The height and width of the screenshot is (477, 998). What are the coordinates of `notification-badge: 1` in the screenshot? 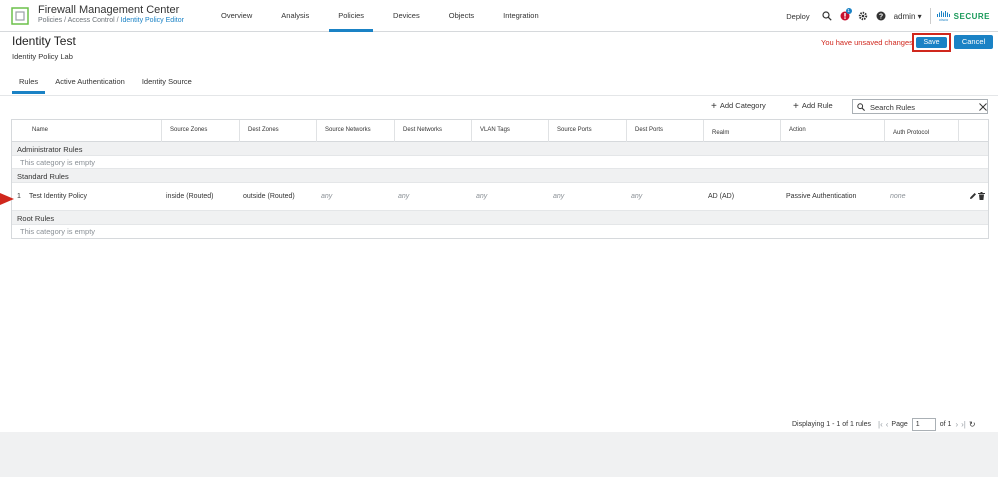 It's located at (848, 11).